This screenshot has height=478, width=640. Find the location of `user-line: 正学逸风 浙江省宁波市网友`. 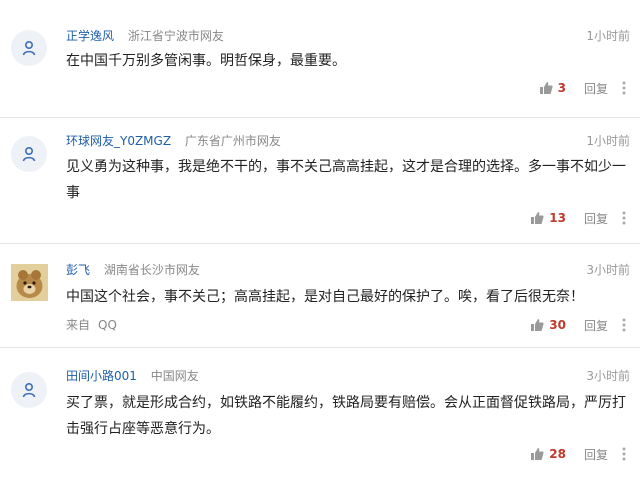

user-line: 正学逸风 浙江省宁波市网友 is located at coordinates (145, 36).